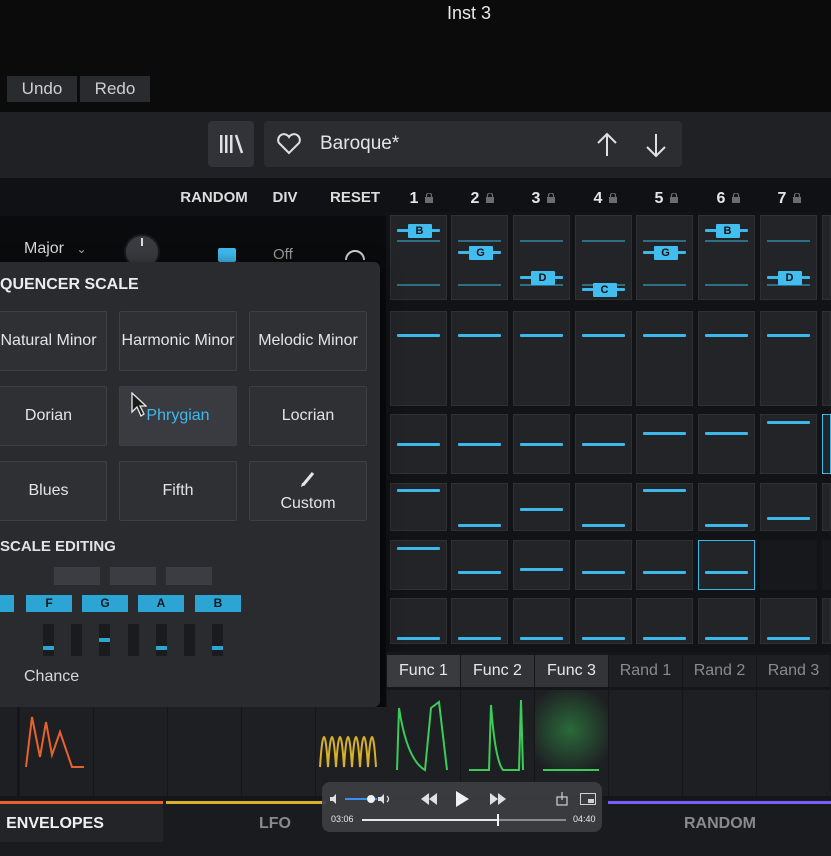  What do you see at coordinates (105, 603) in the screenshot?
I see `note-key-g: G` at bounding box center [105, 603].